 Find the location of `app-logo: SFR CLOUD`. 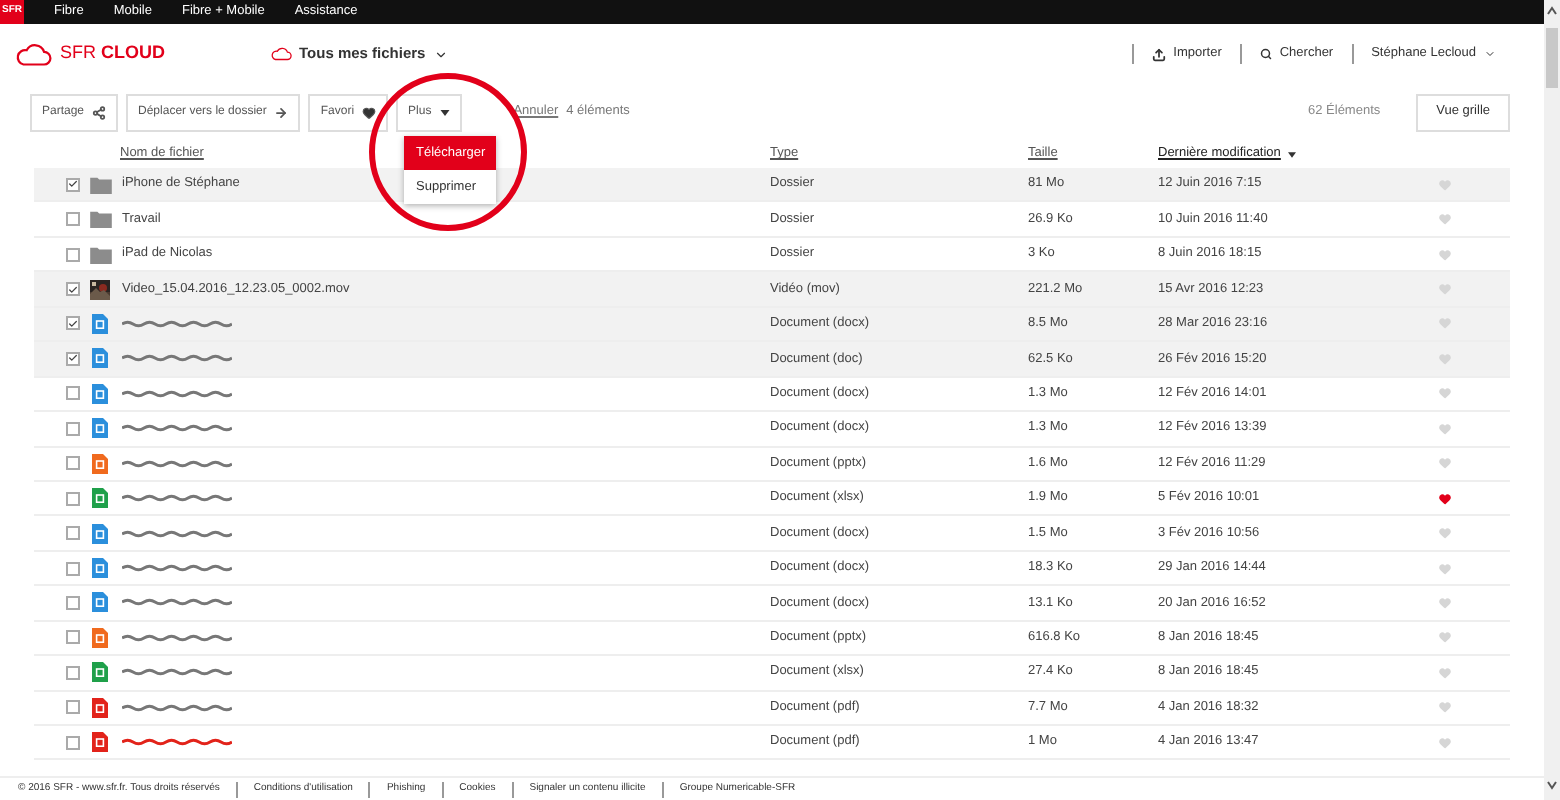

app-logo: SFR CLOUD is located at coordinates (113, 54).